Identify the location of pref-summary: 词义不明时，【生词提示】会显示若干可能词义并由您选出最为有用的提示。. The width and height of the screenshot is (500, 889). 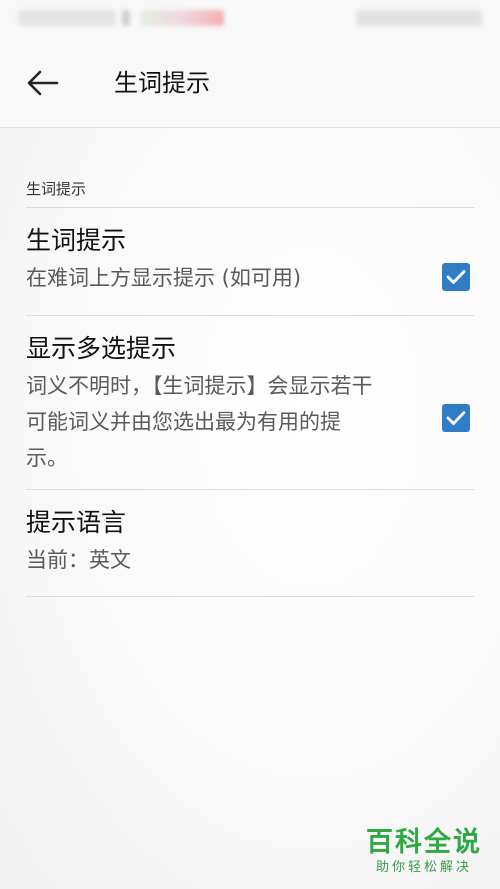
(199, 422).